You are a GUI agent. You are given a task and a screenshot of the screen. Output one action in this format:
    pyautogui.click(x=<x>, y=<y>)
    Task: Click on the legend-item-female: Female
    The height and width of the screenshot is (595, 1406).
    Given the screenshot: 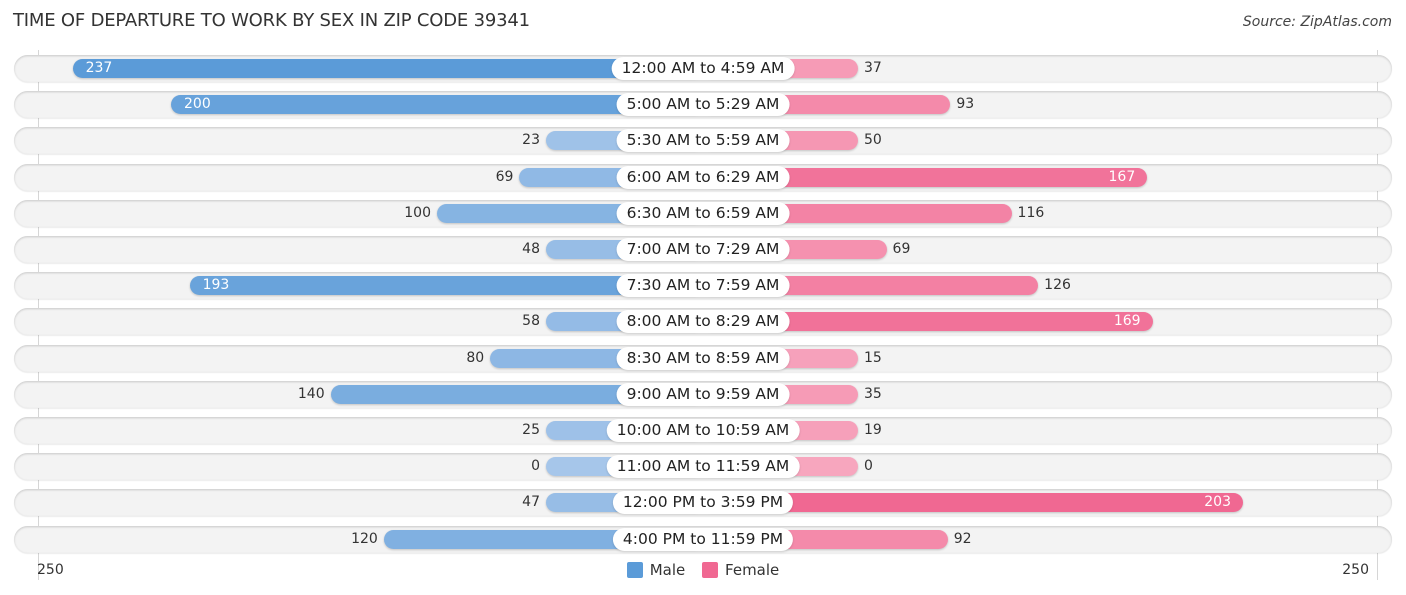 What is the action you would take?
    pyautogui.click(x=740, y=570)
    